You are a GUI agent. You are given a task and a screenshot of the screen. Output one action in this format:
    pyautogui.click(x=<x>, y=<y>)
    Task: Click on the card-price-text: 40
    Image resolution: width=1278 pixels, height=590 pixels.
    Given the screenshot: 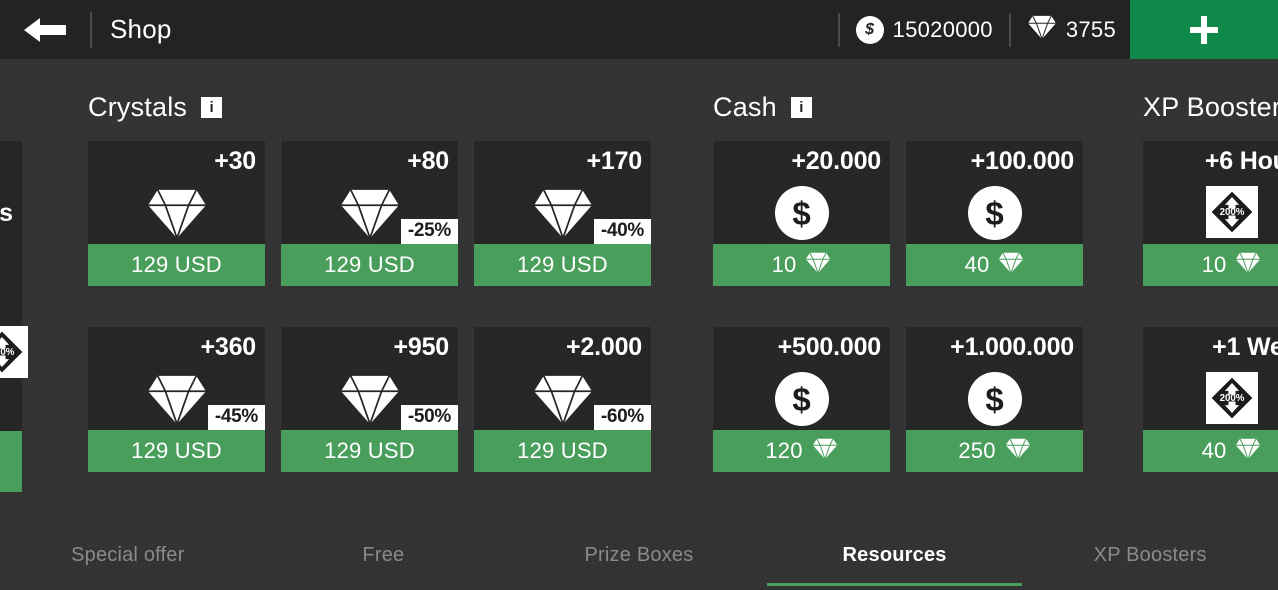 What is the action you would take?
    pyautogui.click(x=977, y=264)
    